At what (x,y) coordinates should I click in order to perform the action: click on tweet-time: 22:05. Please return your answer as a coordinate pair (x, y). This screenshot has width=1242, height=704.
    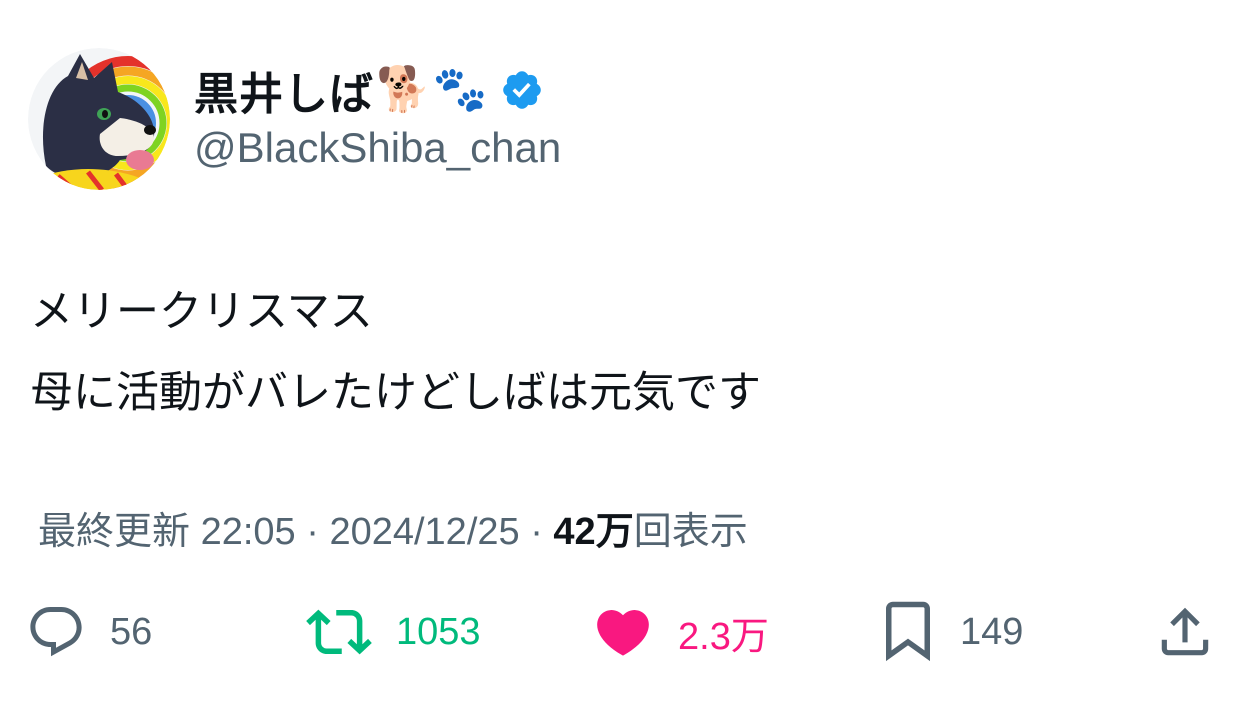
    Looking at the image, I should click on (248, 532).